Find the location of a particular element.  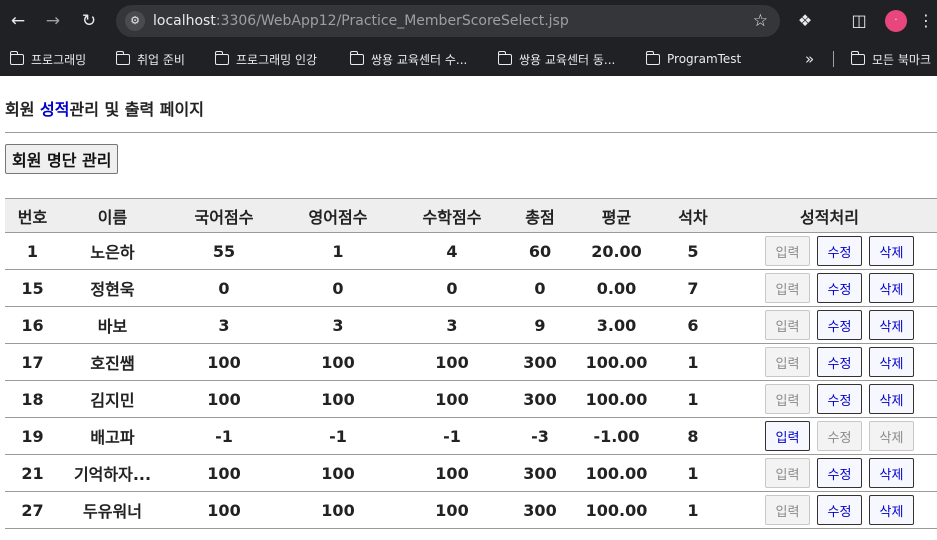

bookmarks-overflow-icon: » is located at coordinates (809, 59).